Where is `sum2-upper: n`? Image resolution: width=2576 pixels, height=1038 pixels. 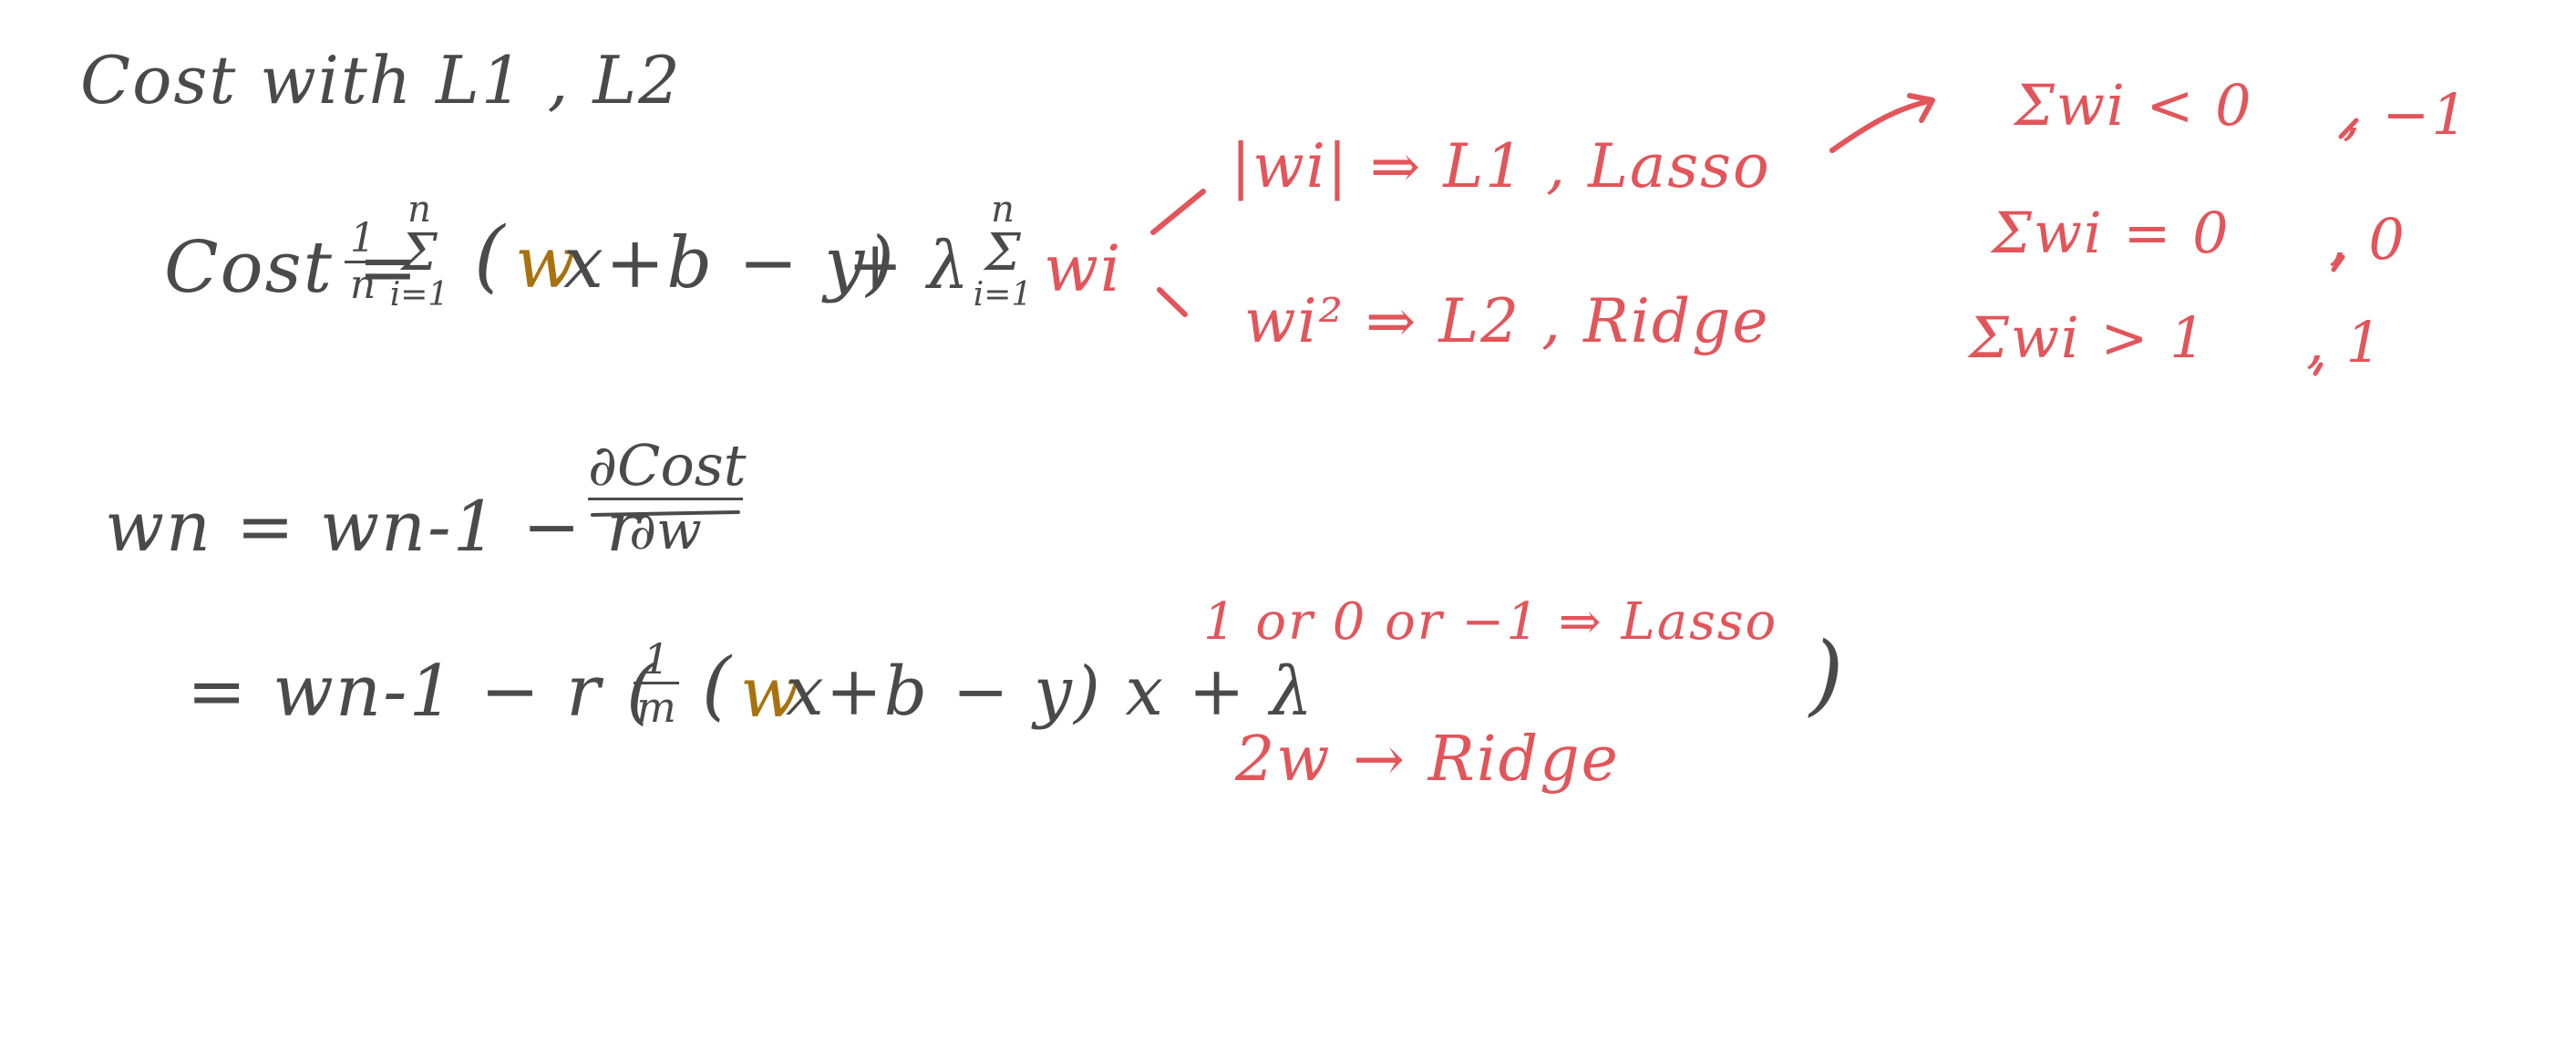 sum2-upper: n is located at coordinates (1003, 210).